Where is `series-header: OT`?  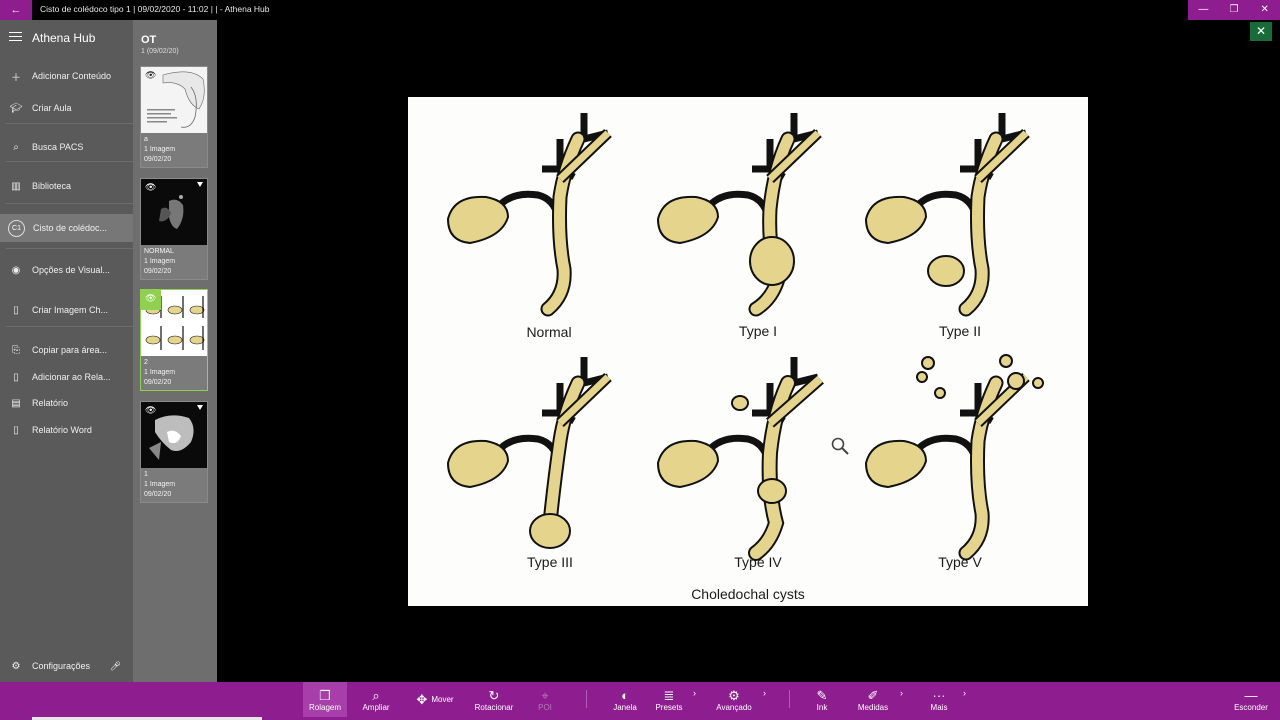
series-header: OT is located at coordinates (149, 40).